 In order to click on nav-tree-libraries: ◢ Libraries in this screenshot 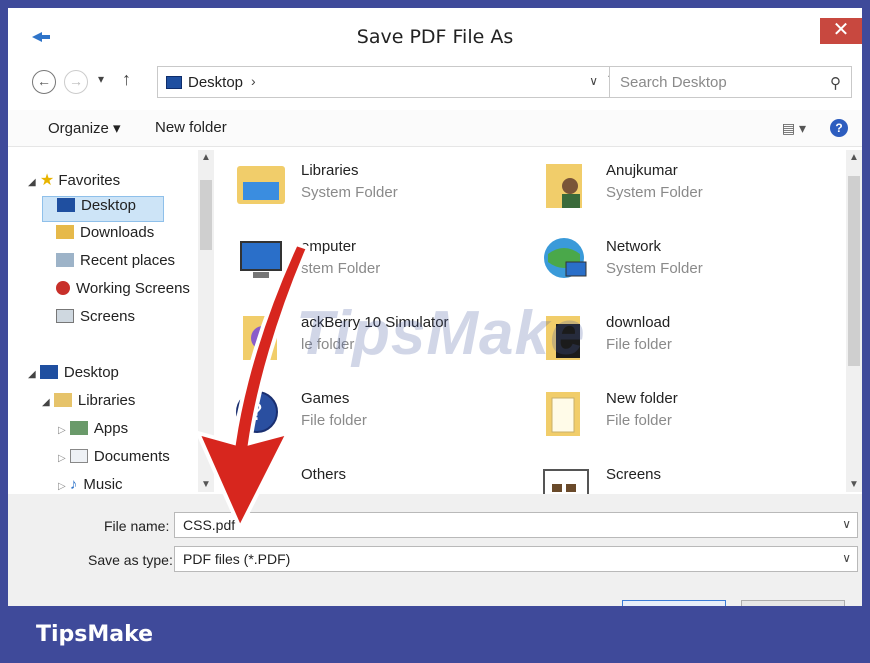, I will do `click(88, 405)`.